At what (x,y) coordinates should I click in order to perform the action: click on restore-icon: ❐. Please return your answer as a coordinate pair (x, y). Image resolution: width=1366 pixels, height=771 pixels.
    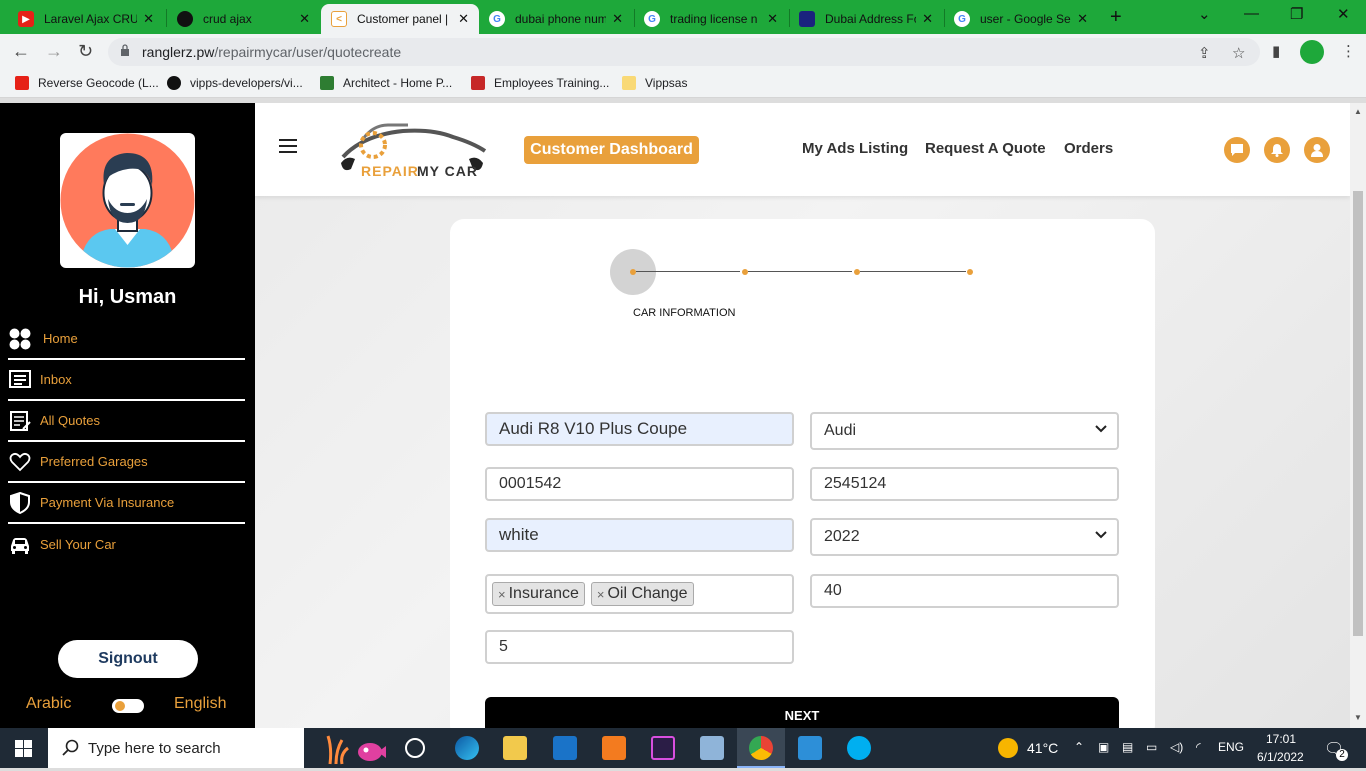
    Looking at the image, I should click on (1296, 14).